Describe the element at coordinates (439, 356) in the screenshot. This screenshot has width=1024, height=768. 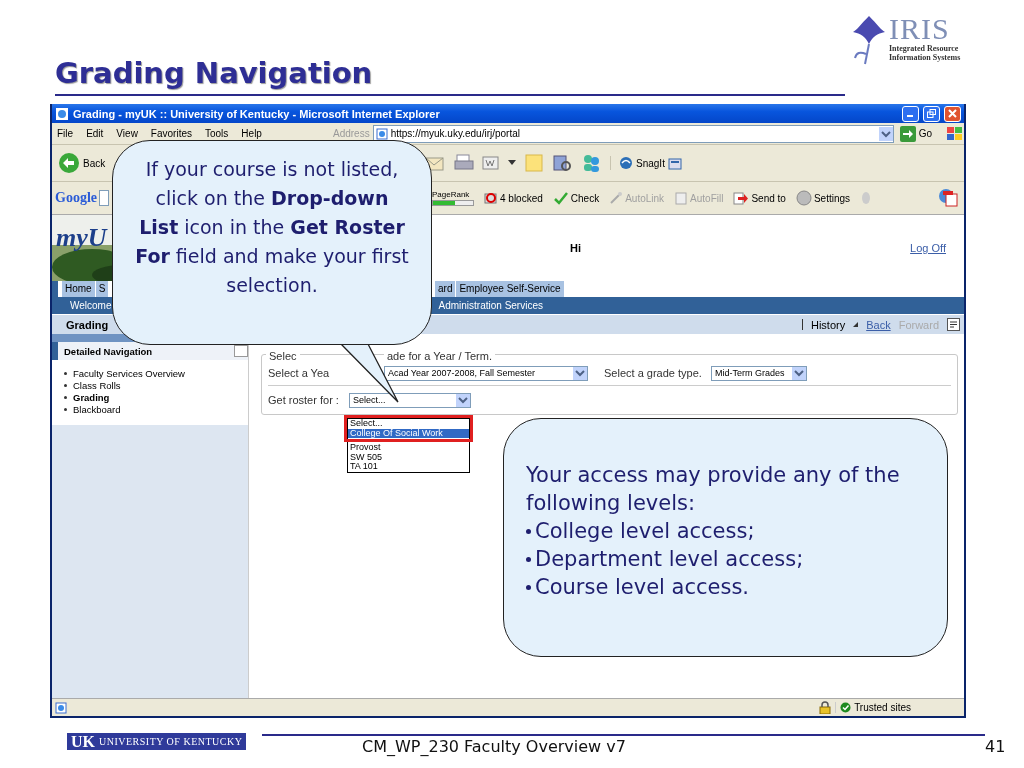
I see `group-legend: ade for a Year / Term.` at that location.